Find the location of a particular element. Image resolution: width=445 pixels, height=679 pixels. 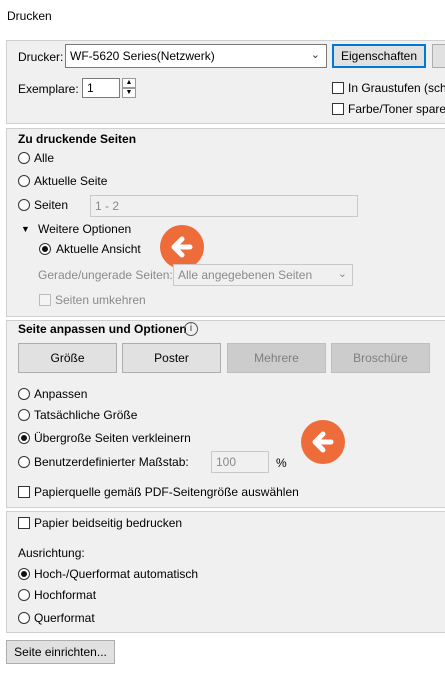

tab-poster: Poster is located at coordinates (171, 358).